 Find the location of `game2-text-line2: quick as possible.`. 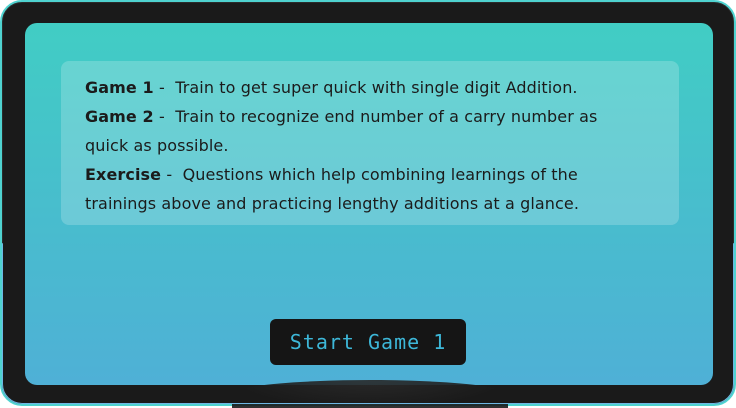

game2-text-line2: quick as possible. is located at coordinates (157, 145).